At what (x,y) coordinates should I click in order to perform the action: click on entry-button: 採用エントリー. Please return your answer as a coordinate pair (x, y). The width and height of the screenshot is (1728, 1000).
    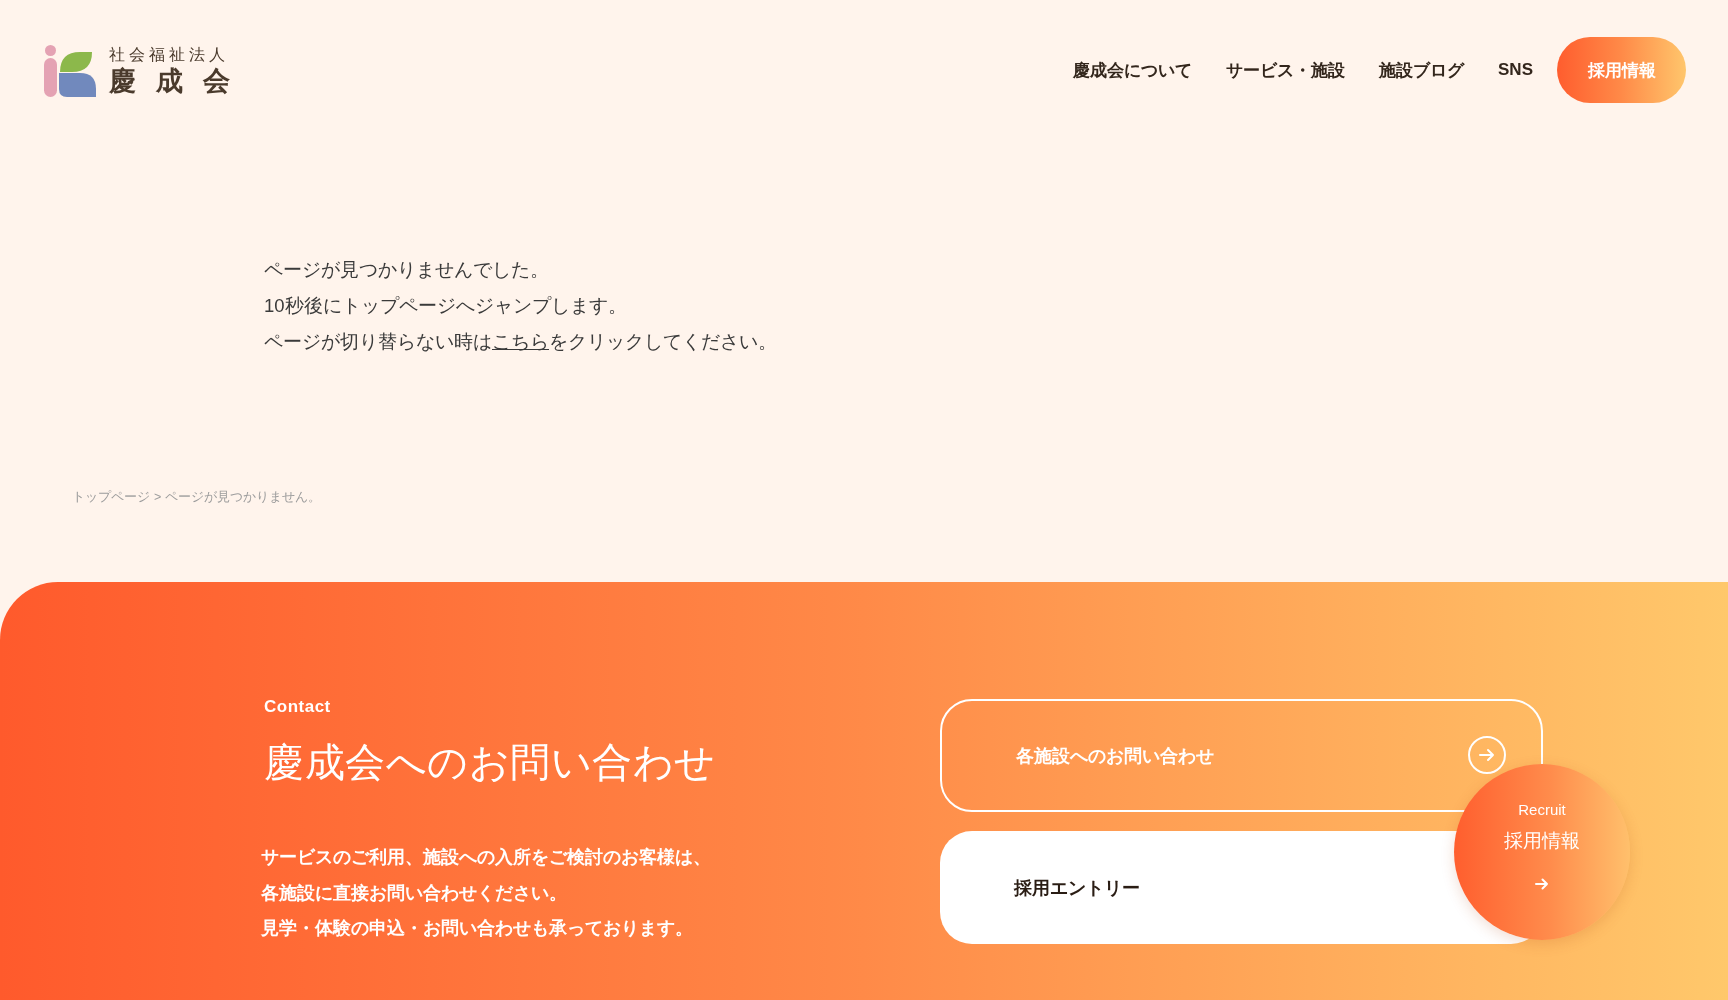
    Looking at the image, I should click on (1197, 887).